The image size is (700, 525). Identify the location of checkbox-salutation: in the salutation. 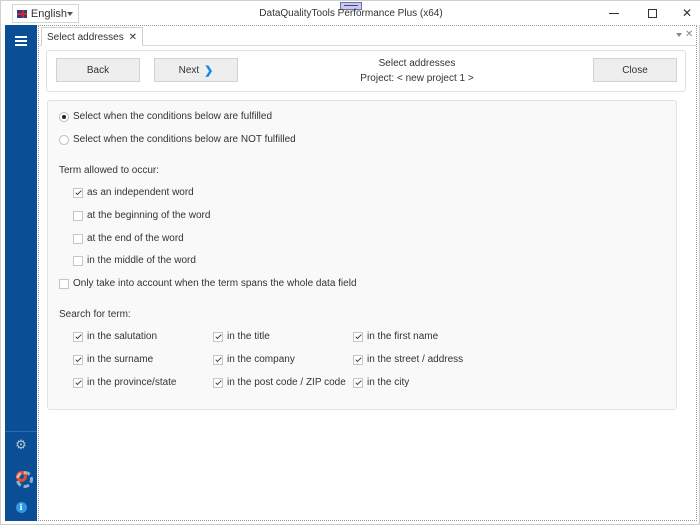
(115, 336).